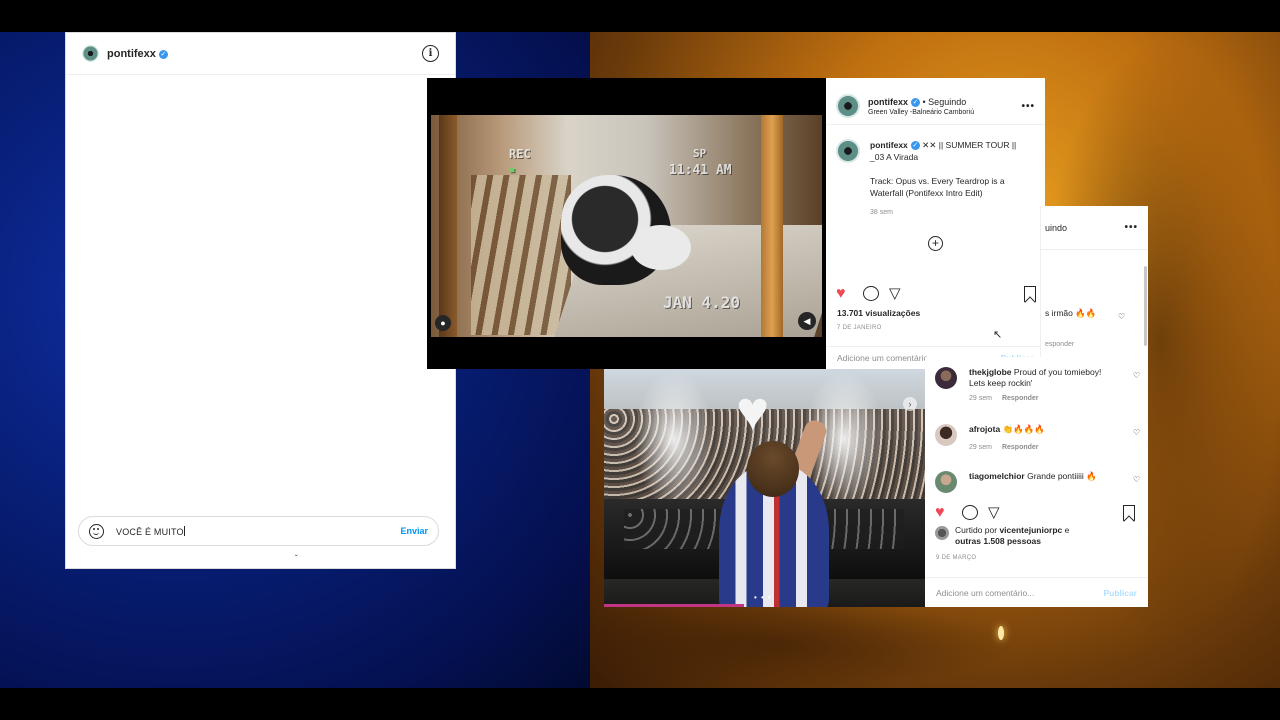 This screenshot has height=720, width=1280. What do you see at coordinates (1059, 344) in the screenshot?
I see `reply-button: esponder` at bounding box center [1059, 344].